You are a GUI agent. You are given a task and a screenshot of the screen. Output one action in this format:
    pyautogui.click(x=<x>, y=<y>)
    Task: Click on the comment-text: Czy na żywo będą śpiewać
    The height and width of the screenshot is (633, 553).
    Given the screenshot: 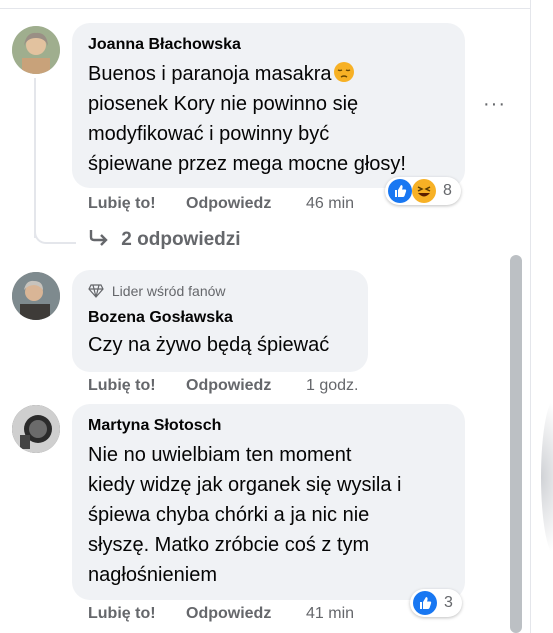 What is the action you would take?
    pyautogui.click(x=220, y=345)
    